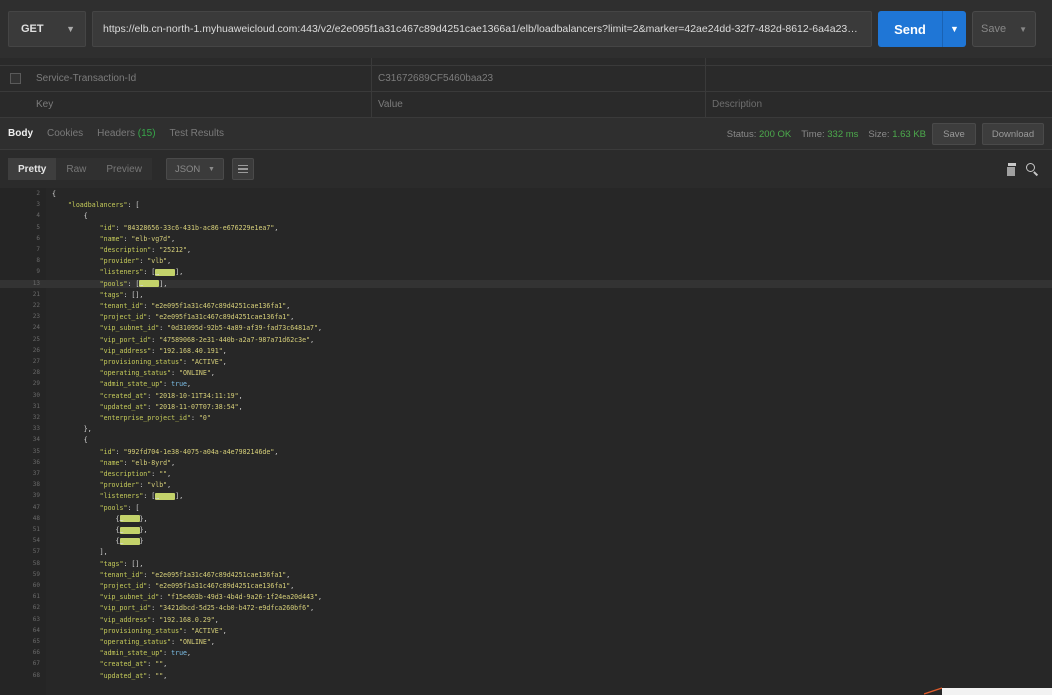 This screenshot has height=695, width=1052. I want to click on line-number: 63, so click(36, 619).